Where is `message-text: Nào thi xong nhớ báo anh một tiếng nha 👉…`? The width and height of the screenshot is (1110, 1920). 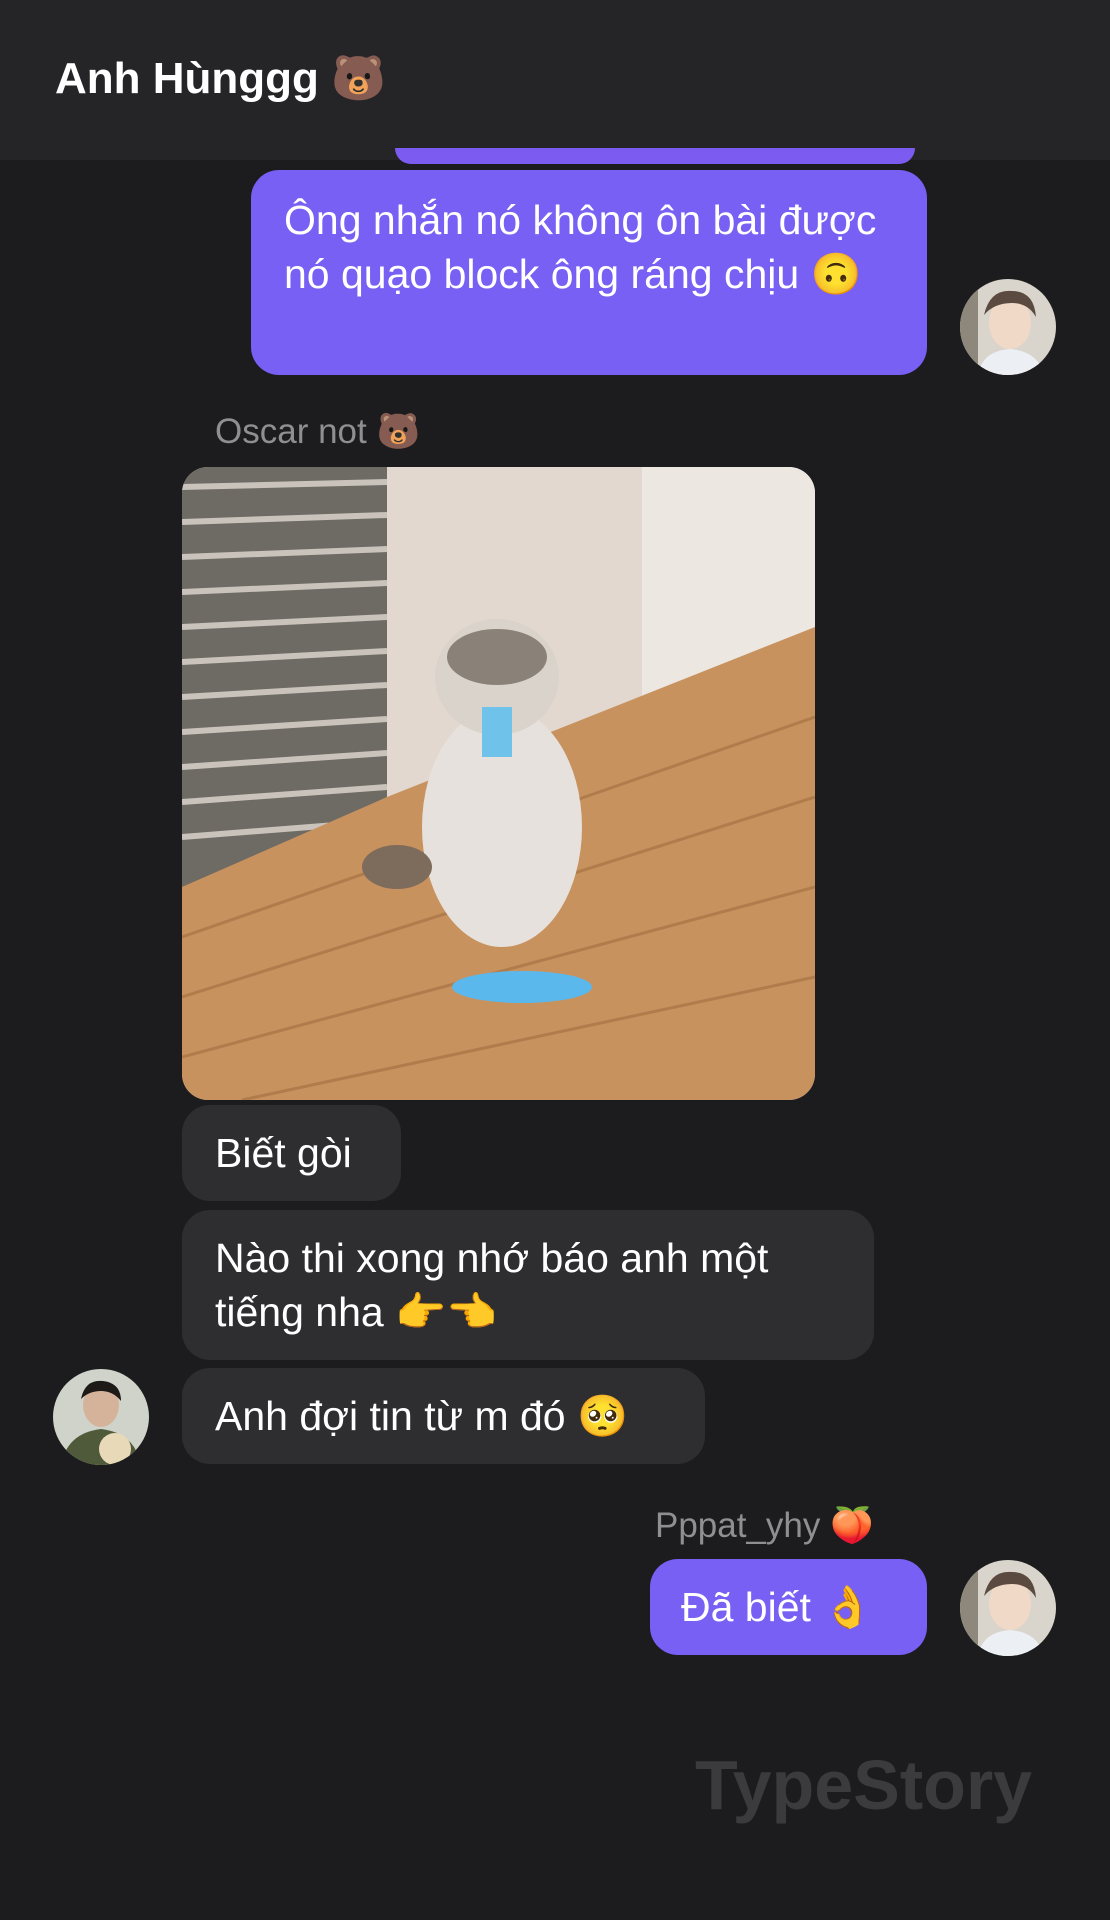
message-text: Nào thi xong nhớ báo anh một tiếng nha 👉… is located at coordinates (492, 1285).